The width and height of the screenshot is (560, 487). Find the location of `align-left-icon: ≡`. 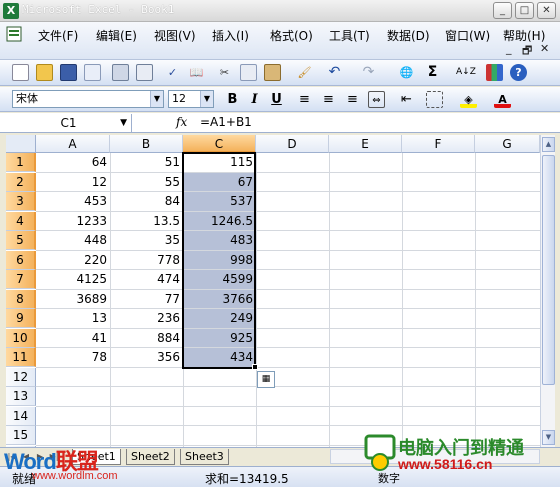

align-left-icon: ≡ is located at coordinates (304, 99).